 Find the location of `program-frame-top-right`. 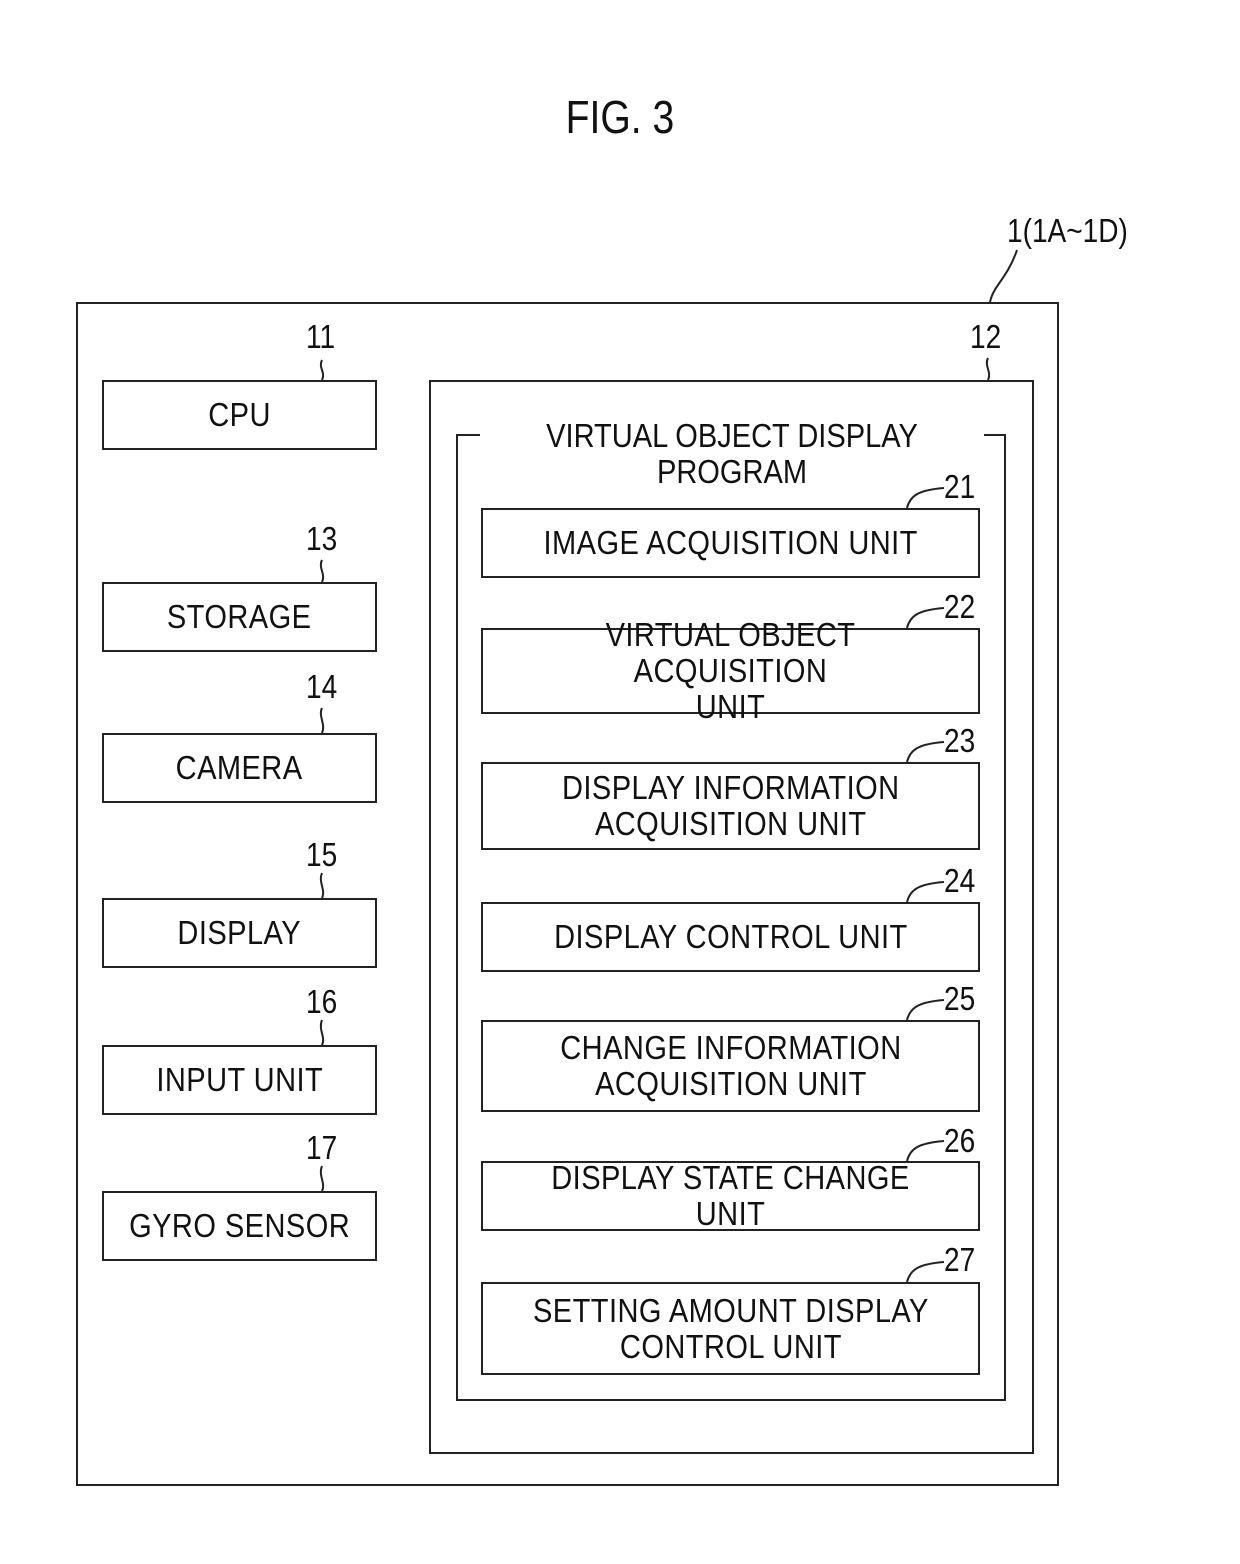

program-frame-top-right is located at coordinates (995, 435).